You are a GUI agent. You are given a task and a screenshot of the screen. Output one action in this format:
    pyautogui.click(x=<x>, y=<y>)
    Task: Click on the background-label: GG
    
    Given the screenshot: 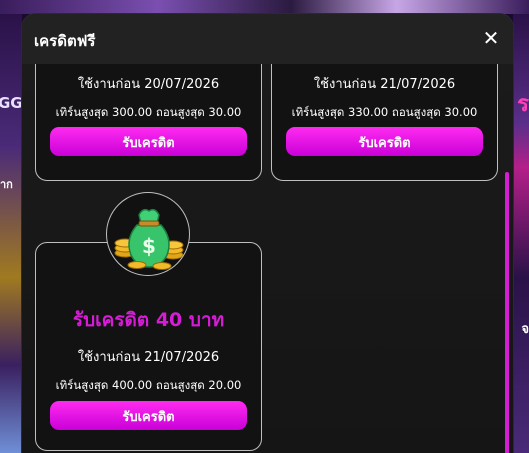 What is the action you would take?
    pyautogui.click(x=11, y=103)
    